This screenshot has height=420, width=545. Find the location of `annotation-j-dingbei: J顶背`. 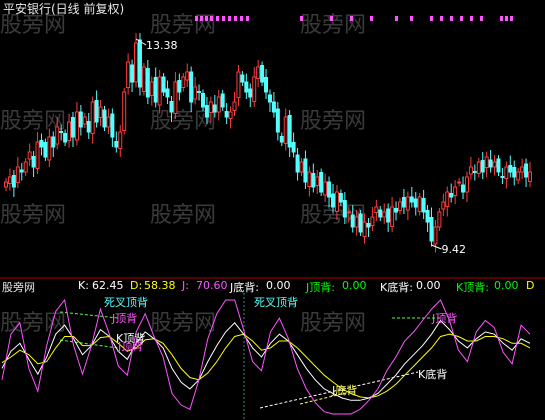

annotation-j-dingbei: J顶背 is located at coordinates (124, 318).